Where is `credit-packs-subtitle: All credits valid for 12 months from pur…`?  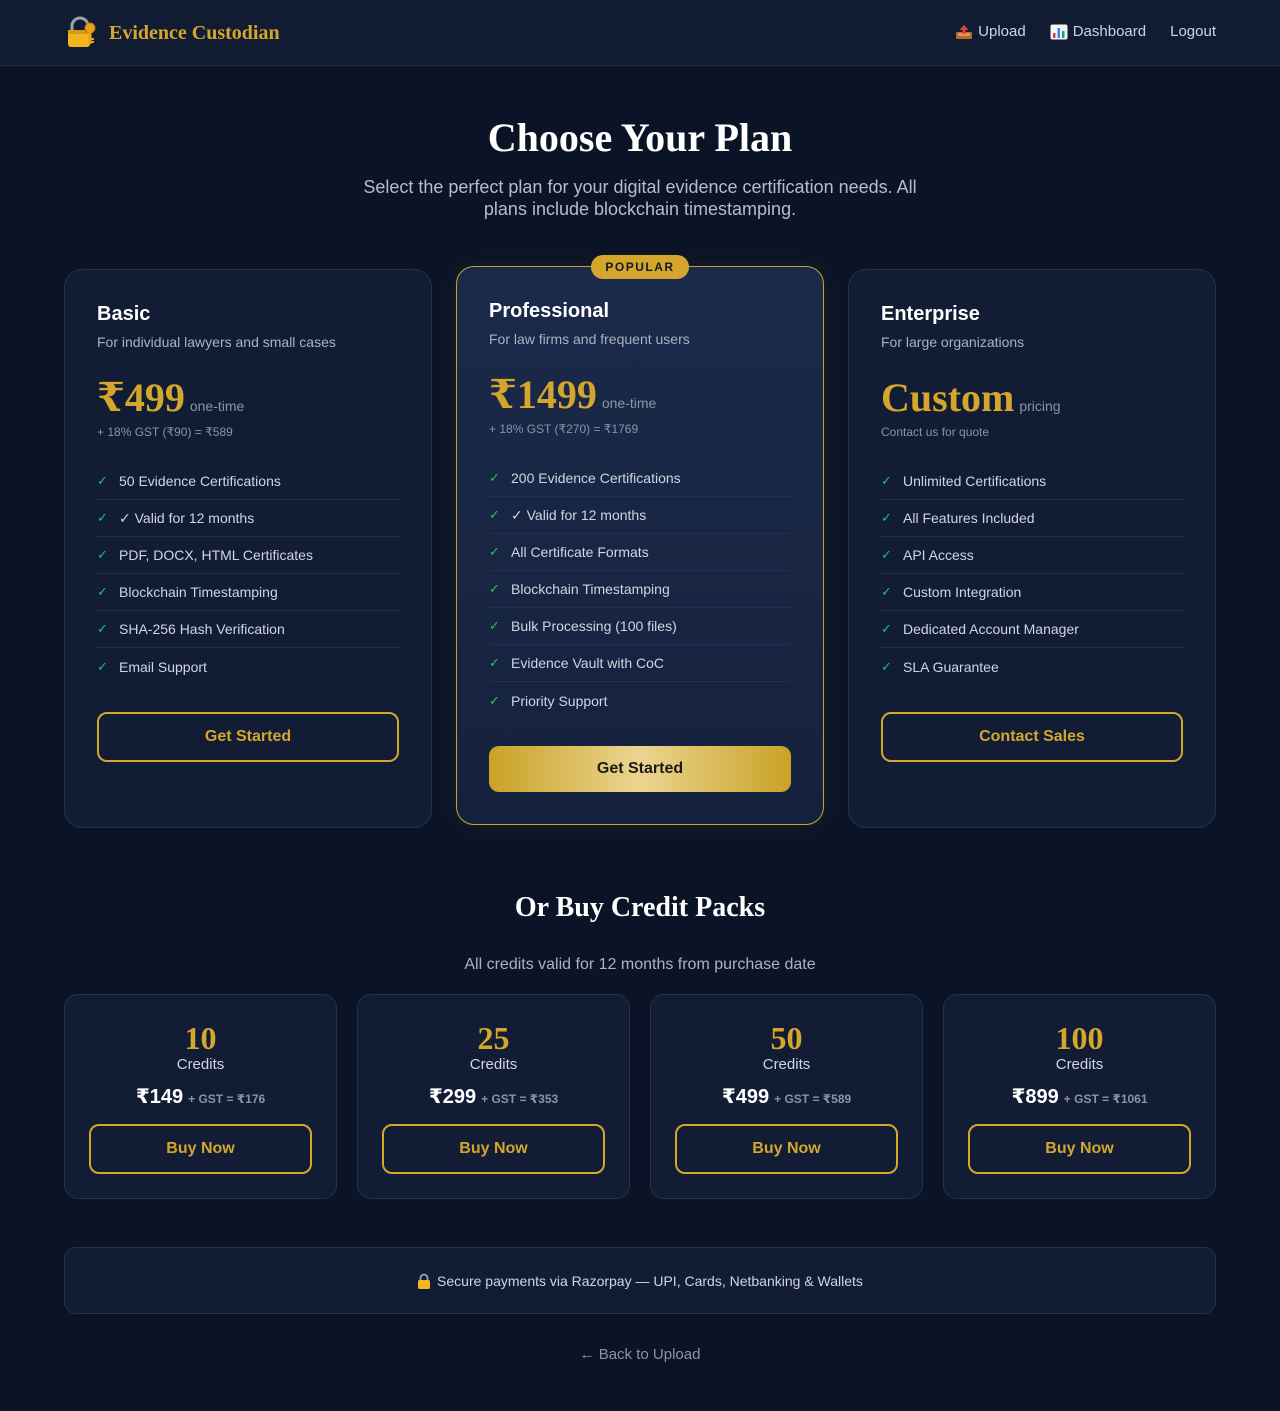
credit-packs-subtitle: All credits valid for 12 months from pur… is located at coordinates (640, 964).